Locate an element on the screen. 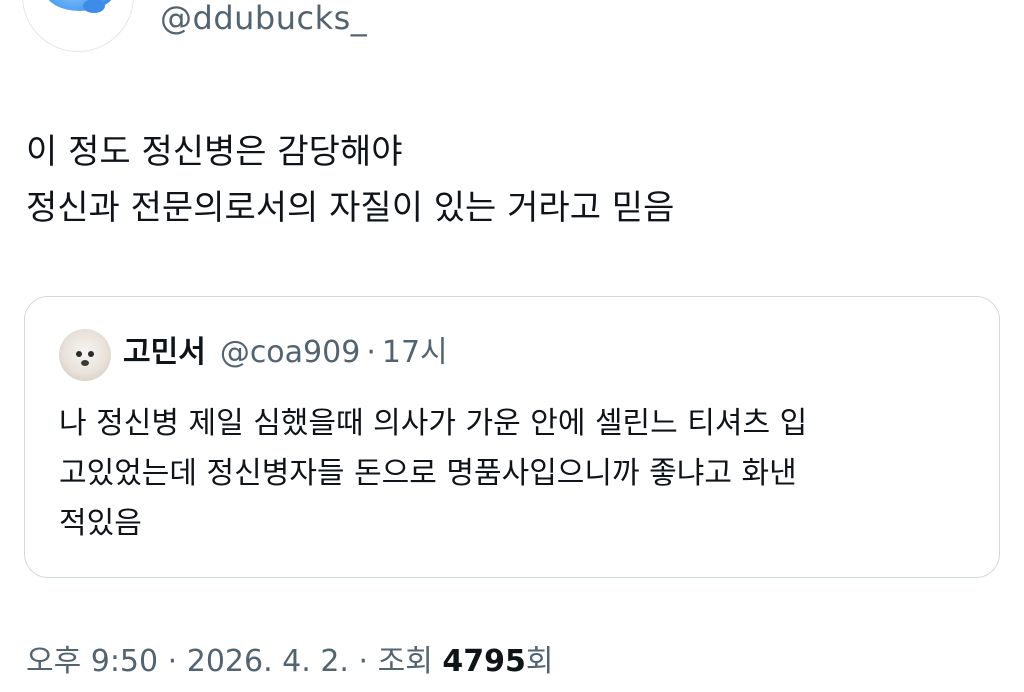 The image size is (1024, 692). tweet-meta: 오후 9:50 · 2026. 4. 2. · 조회 4795회 is located at coordinates (289, 662).